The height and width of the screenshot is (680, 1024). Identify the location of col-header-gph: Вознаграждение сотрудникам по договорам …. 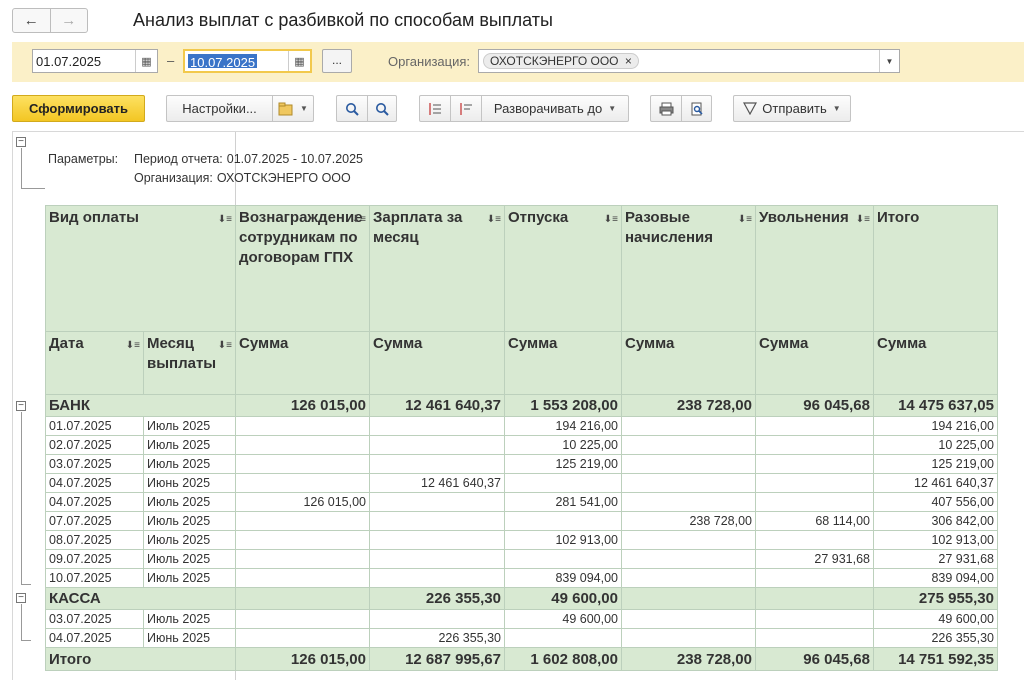
(302, 268).